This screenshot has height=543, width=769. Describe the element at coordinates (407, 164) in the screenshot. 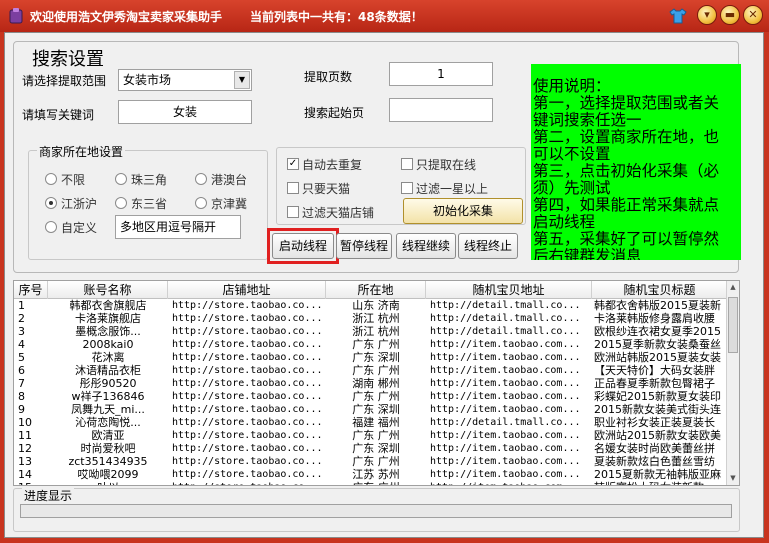

I see `checkbox-only-online` at that location.